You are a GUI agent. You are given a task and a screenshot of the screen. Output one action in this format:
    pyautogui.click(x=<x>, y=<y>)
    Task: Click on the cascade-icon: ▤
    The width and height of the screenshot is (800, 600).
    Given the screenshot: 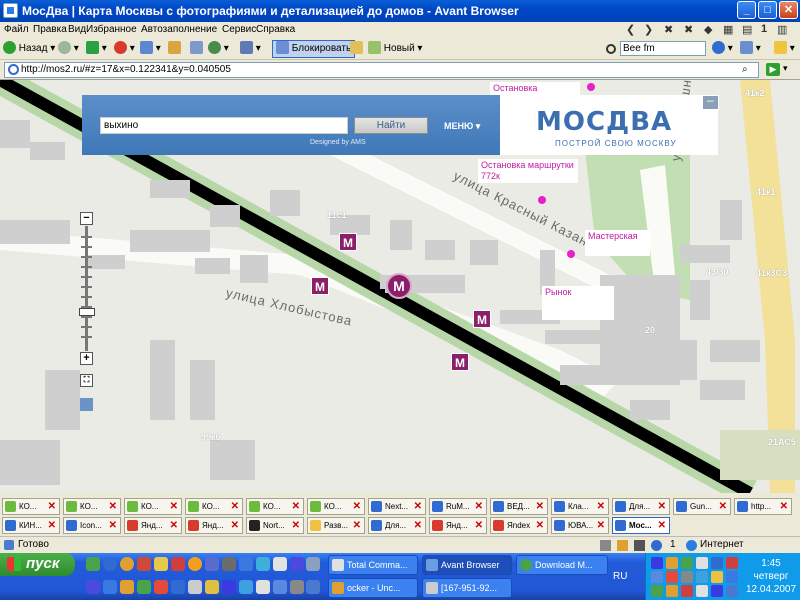 What is the action you would take?
    pyautogui.click(x=747, y=29)
    